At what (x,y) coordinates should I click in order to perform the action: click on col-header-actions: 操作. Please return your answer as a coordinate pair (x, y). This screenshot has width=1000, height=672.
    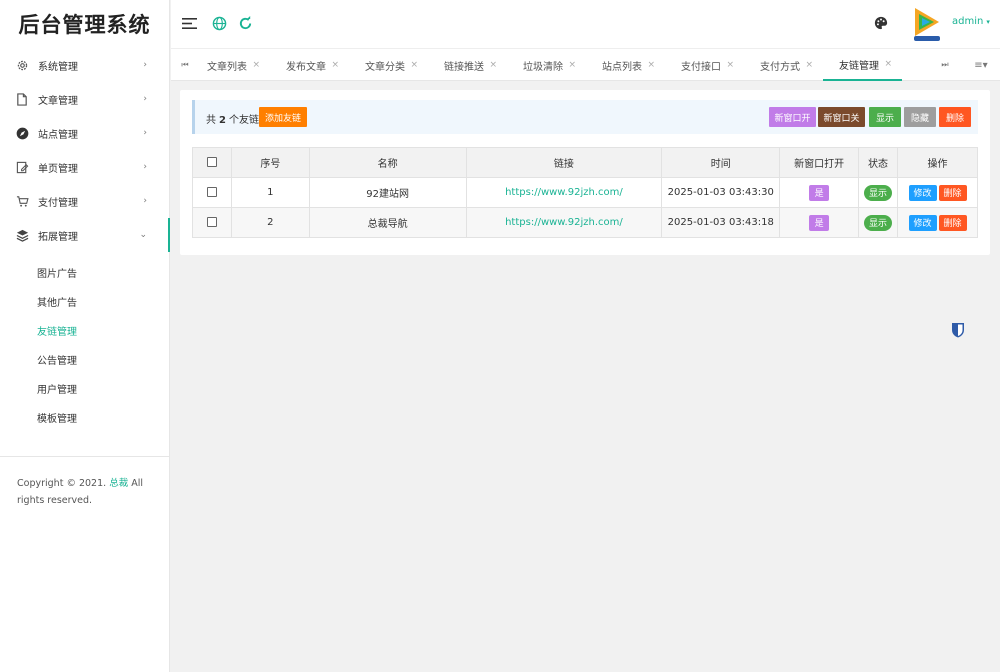
    Looking at the image, I should click on (937, 162).